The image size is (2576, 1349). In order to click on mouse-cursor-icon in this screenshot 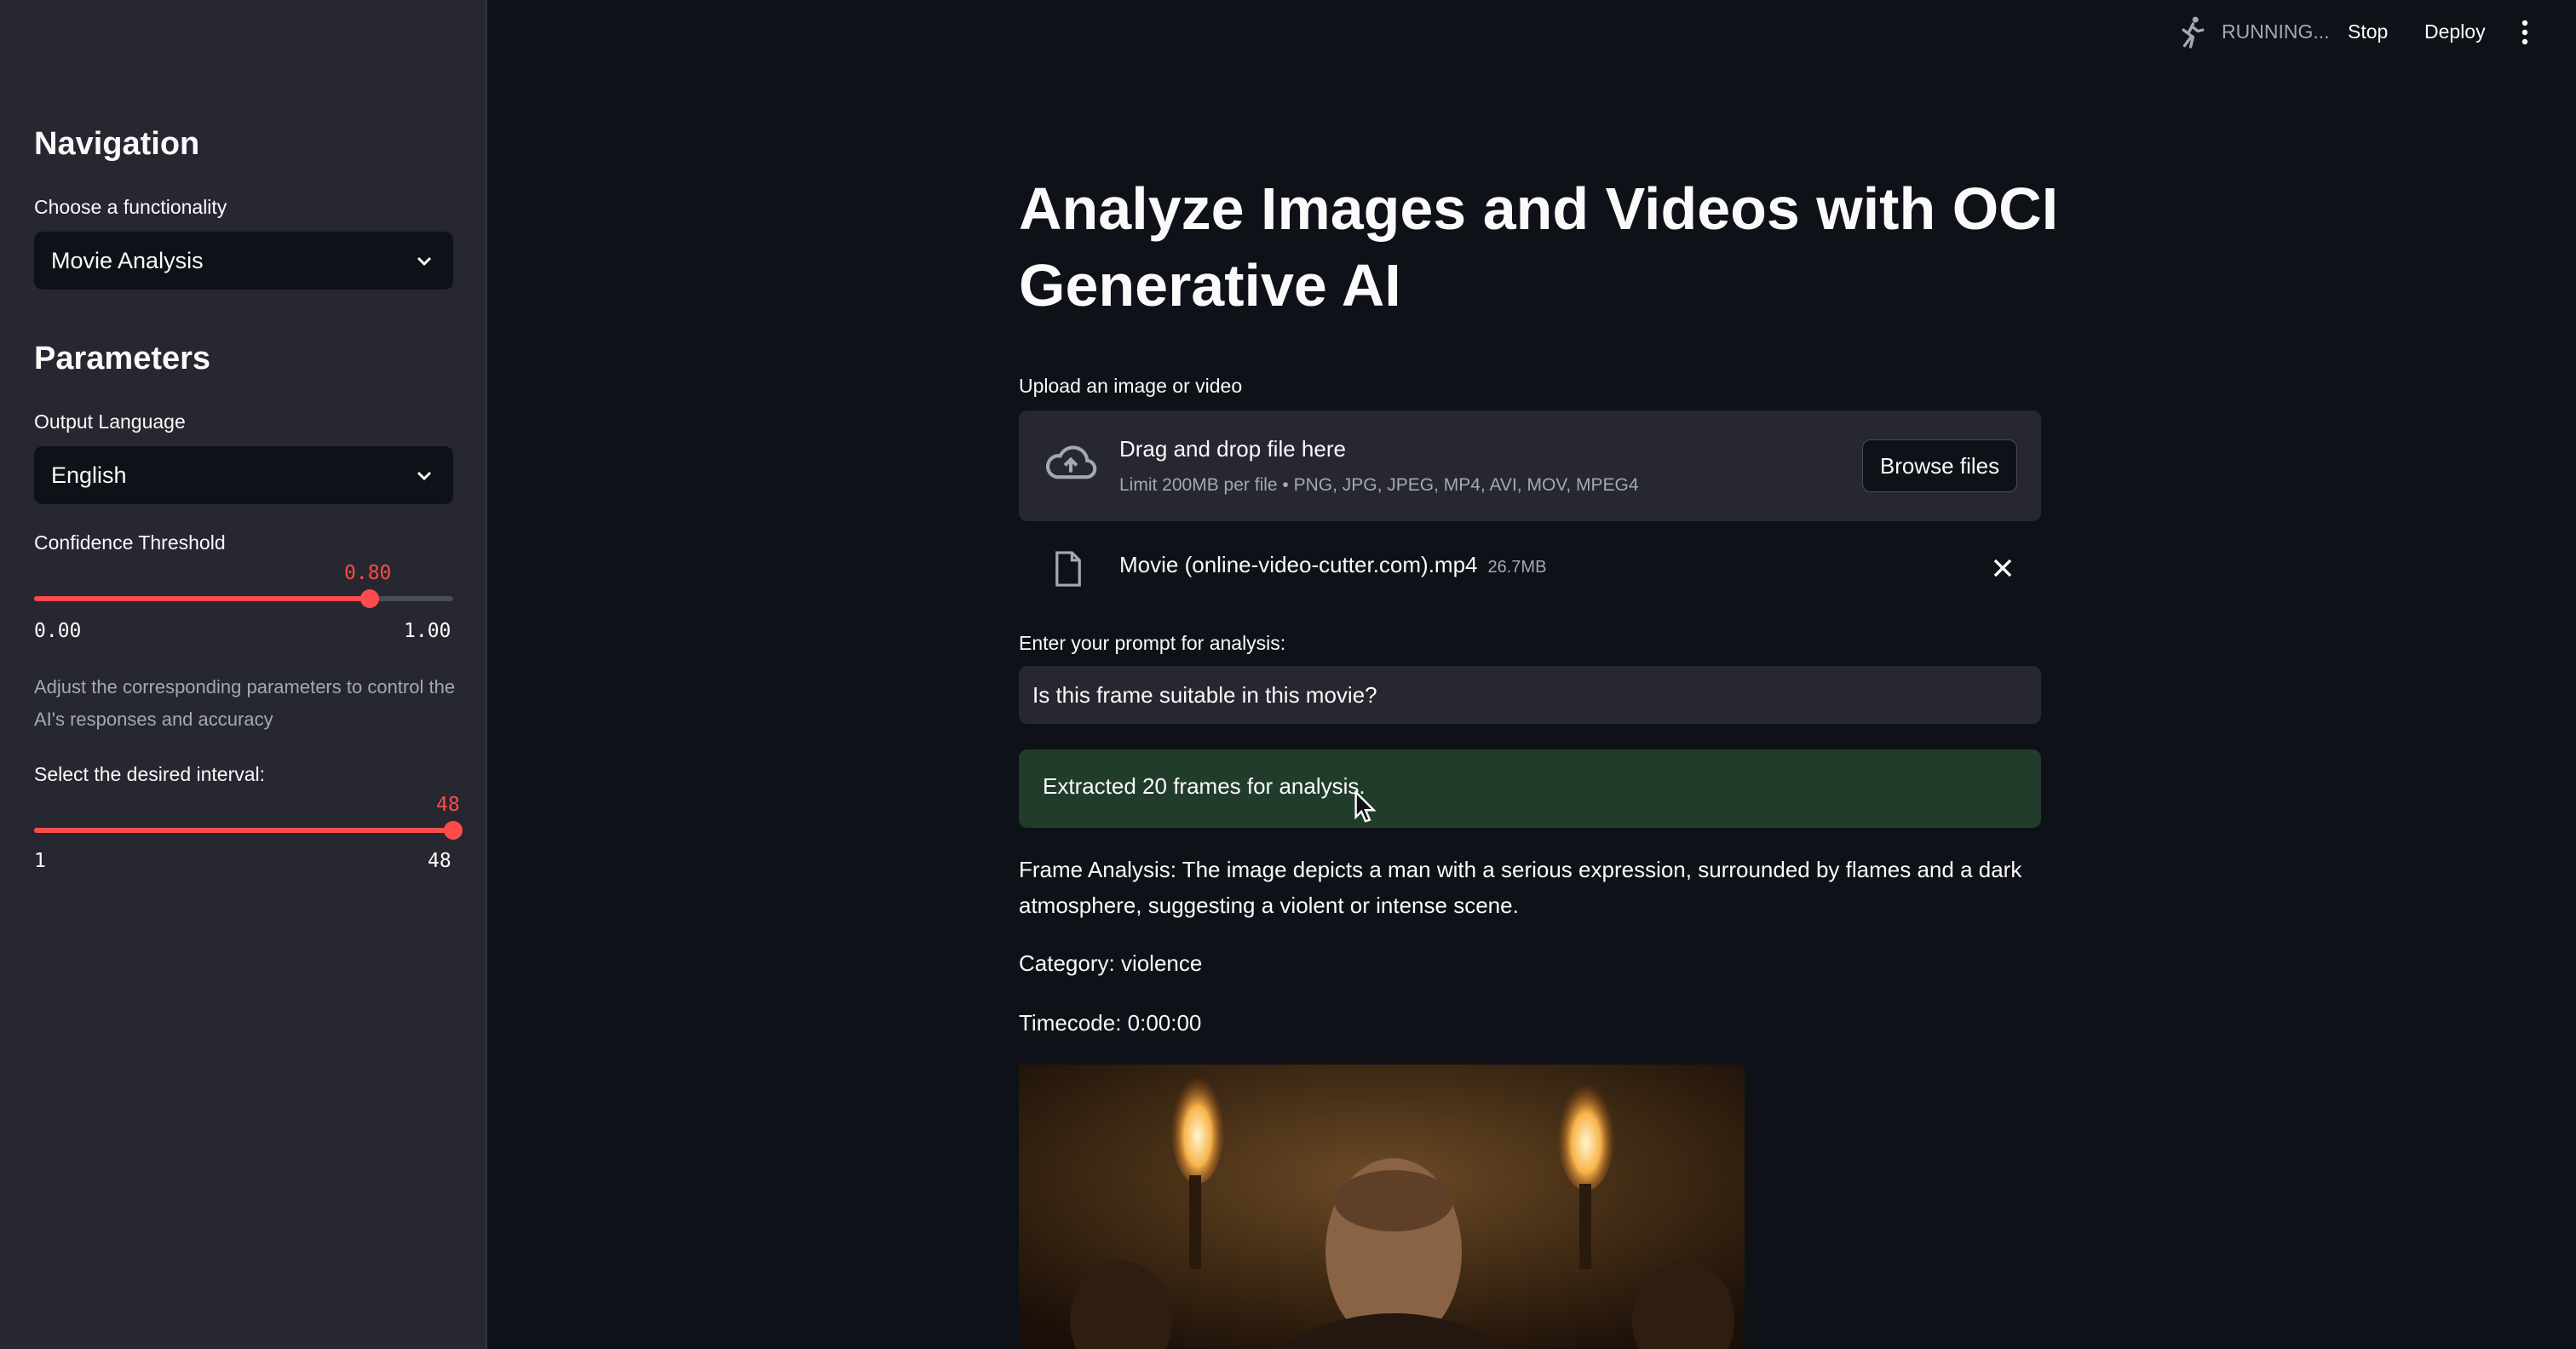, I will do `click(1366, 807)`.